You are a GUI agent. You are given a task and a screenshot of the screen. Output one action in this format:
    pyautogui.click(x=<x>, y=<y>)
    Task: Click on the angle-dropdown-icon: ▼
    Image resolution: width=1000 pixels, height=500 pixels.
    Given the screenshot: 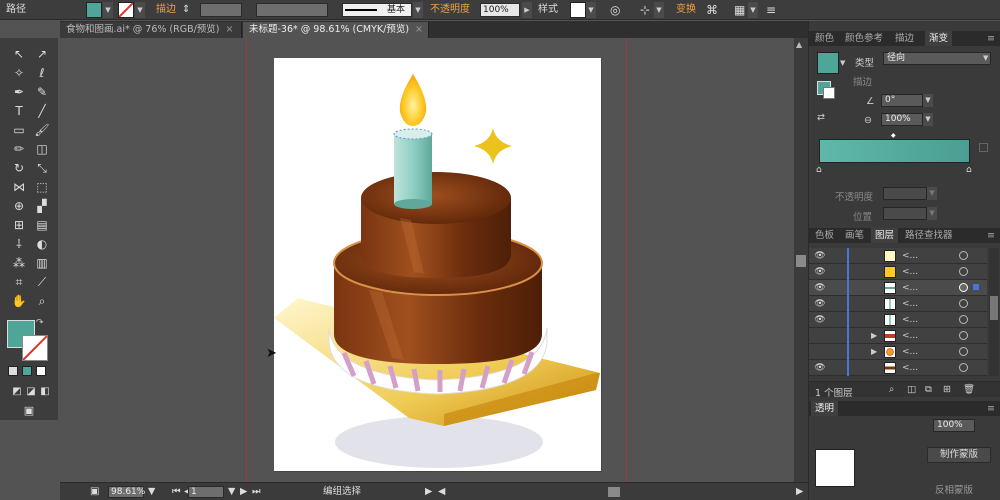 What is the action you would take?
    pyautogui.click(x=928, y=100)
    